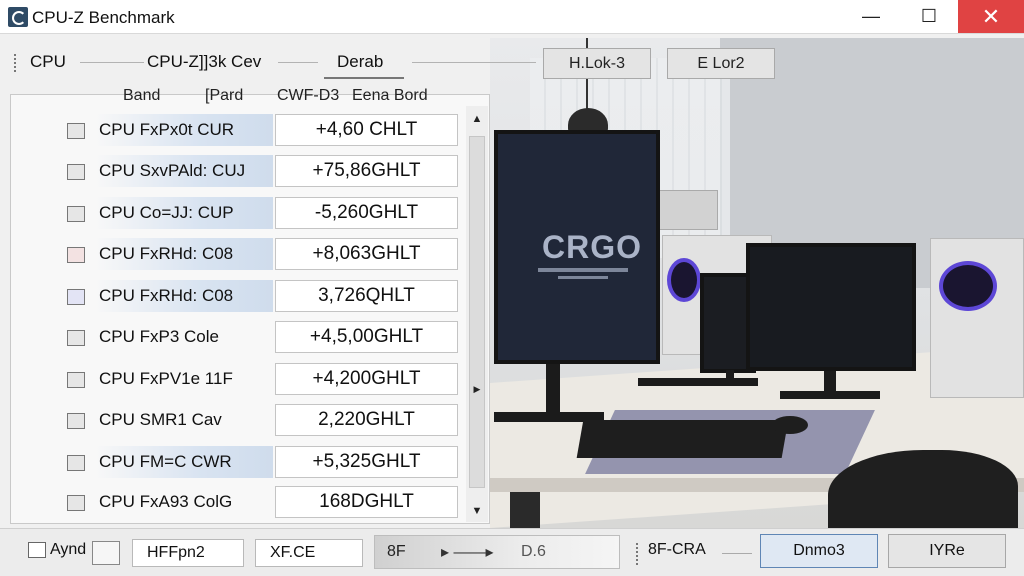 This screenshot has width=1024, height=576. I want to click on field-2: XF.CE, so click(309, 553).